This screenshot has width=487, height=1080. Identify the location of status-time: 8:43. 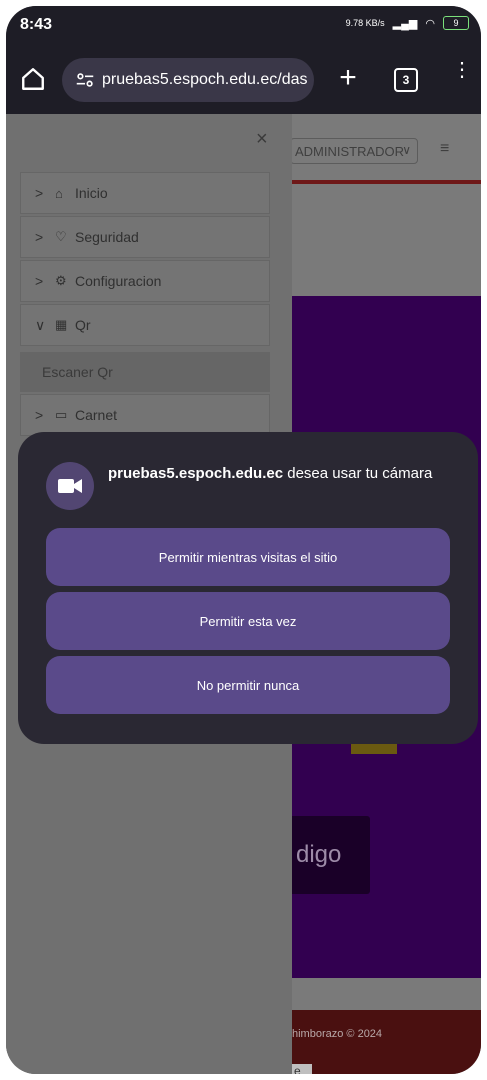
(36, 24).